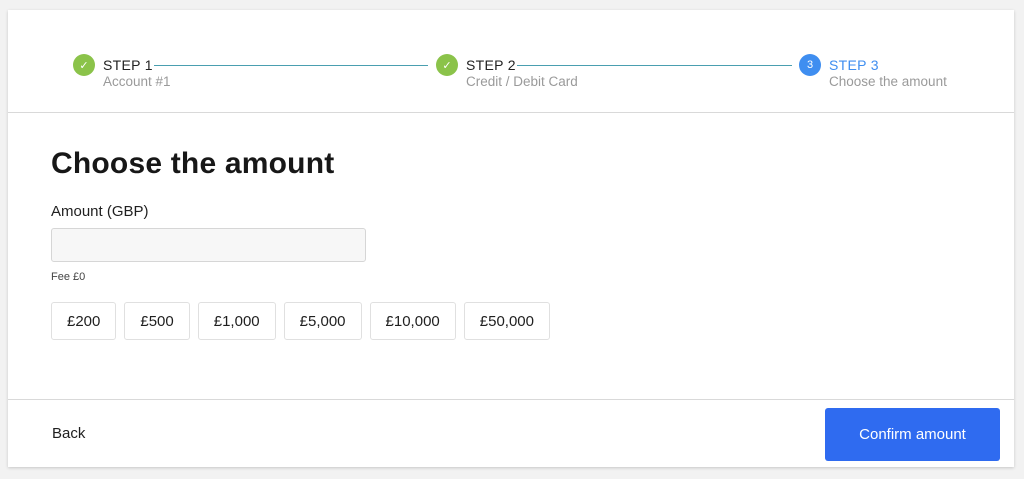 This screenshot has width=1024, height=479. What do you see at coordinates (522, 81) in the screenshot?
I see `step-2-subtitle: Credit / Debit Card` at bounding box center [522, 81].